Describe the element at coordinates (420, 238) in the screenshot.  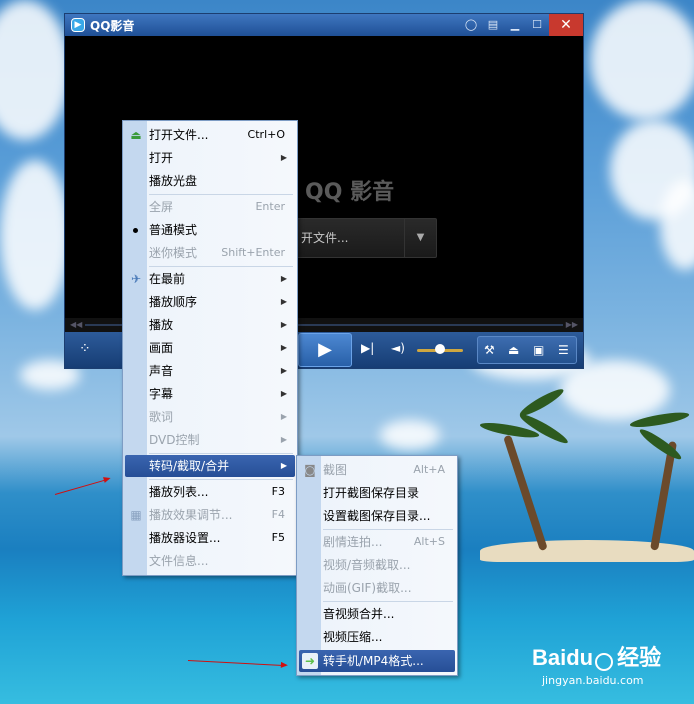
I see `dropdown-arrow-icon: ▼` at that location.